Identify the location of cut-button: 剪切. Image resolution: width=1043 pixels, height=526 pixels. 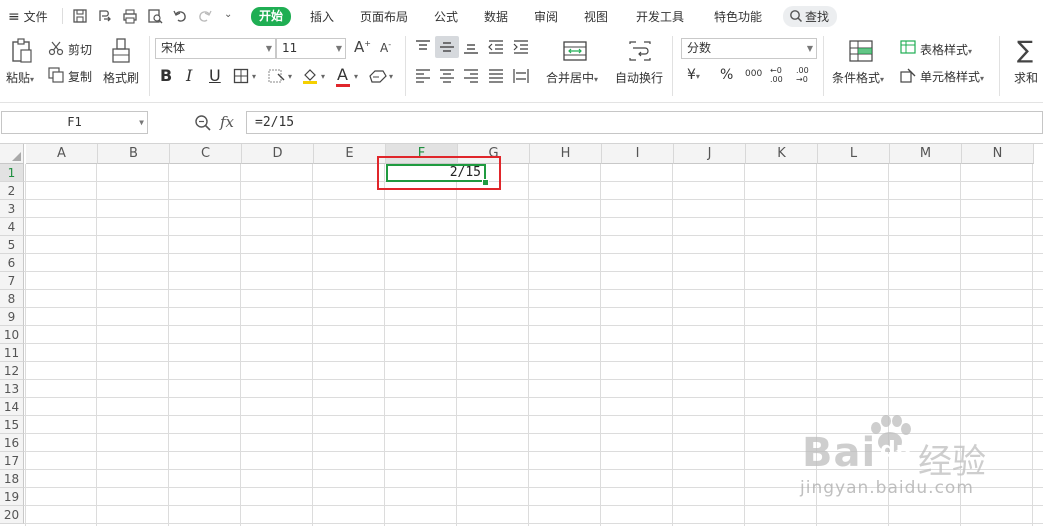
(80, 49).